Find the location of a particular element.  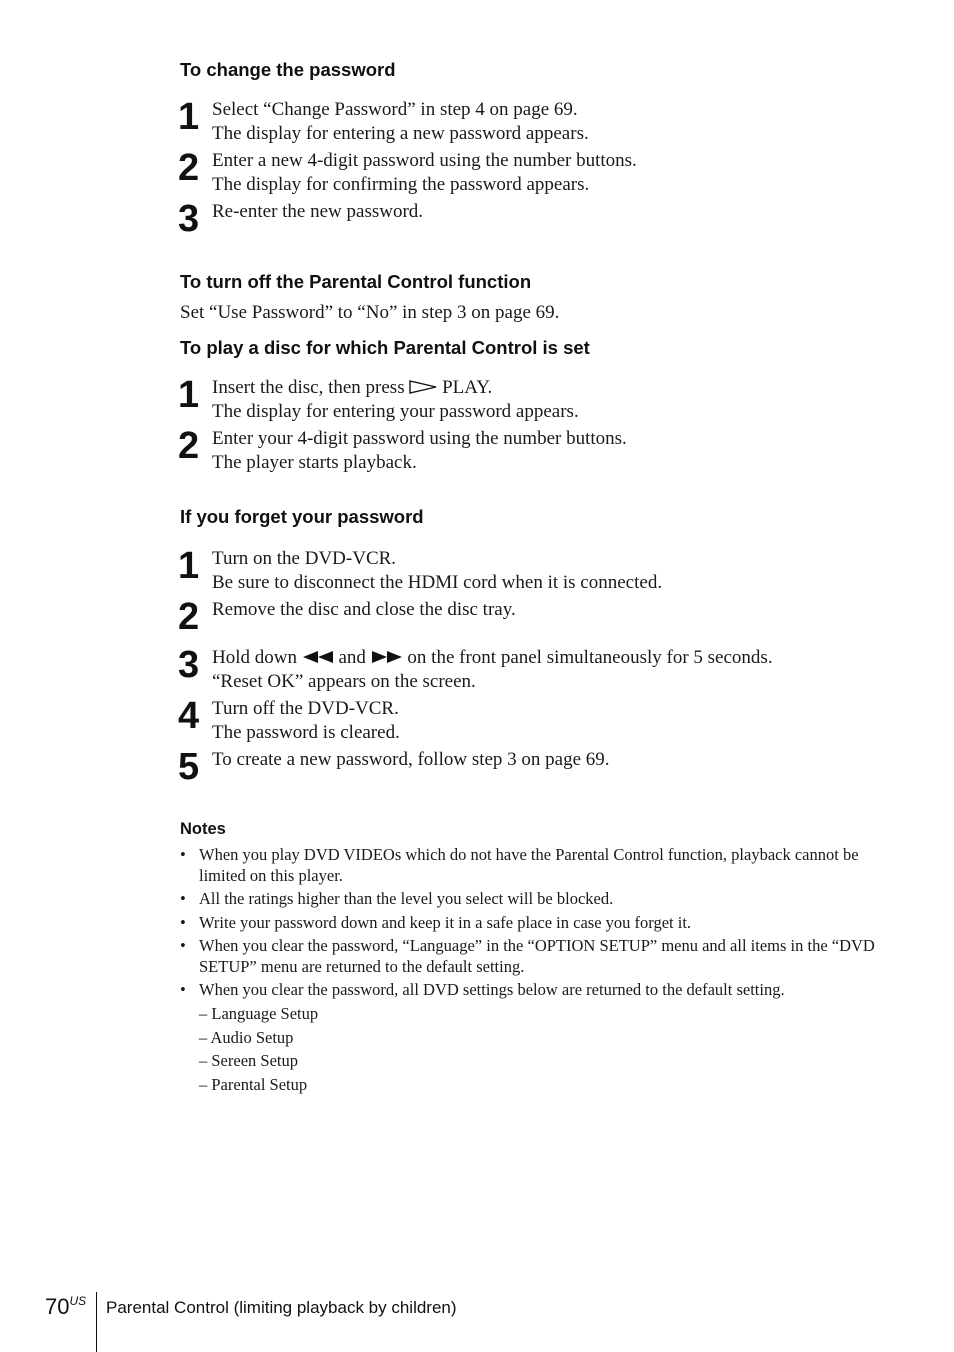

notes-heading: Notes is located at coordinates (203, 829).